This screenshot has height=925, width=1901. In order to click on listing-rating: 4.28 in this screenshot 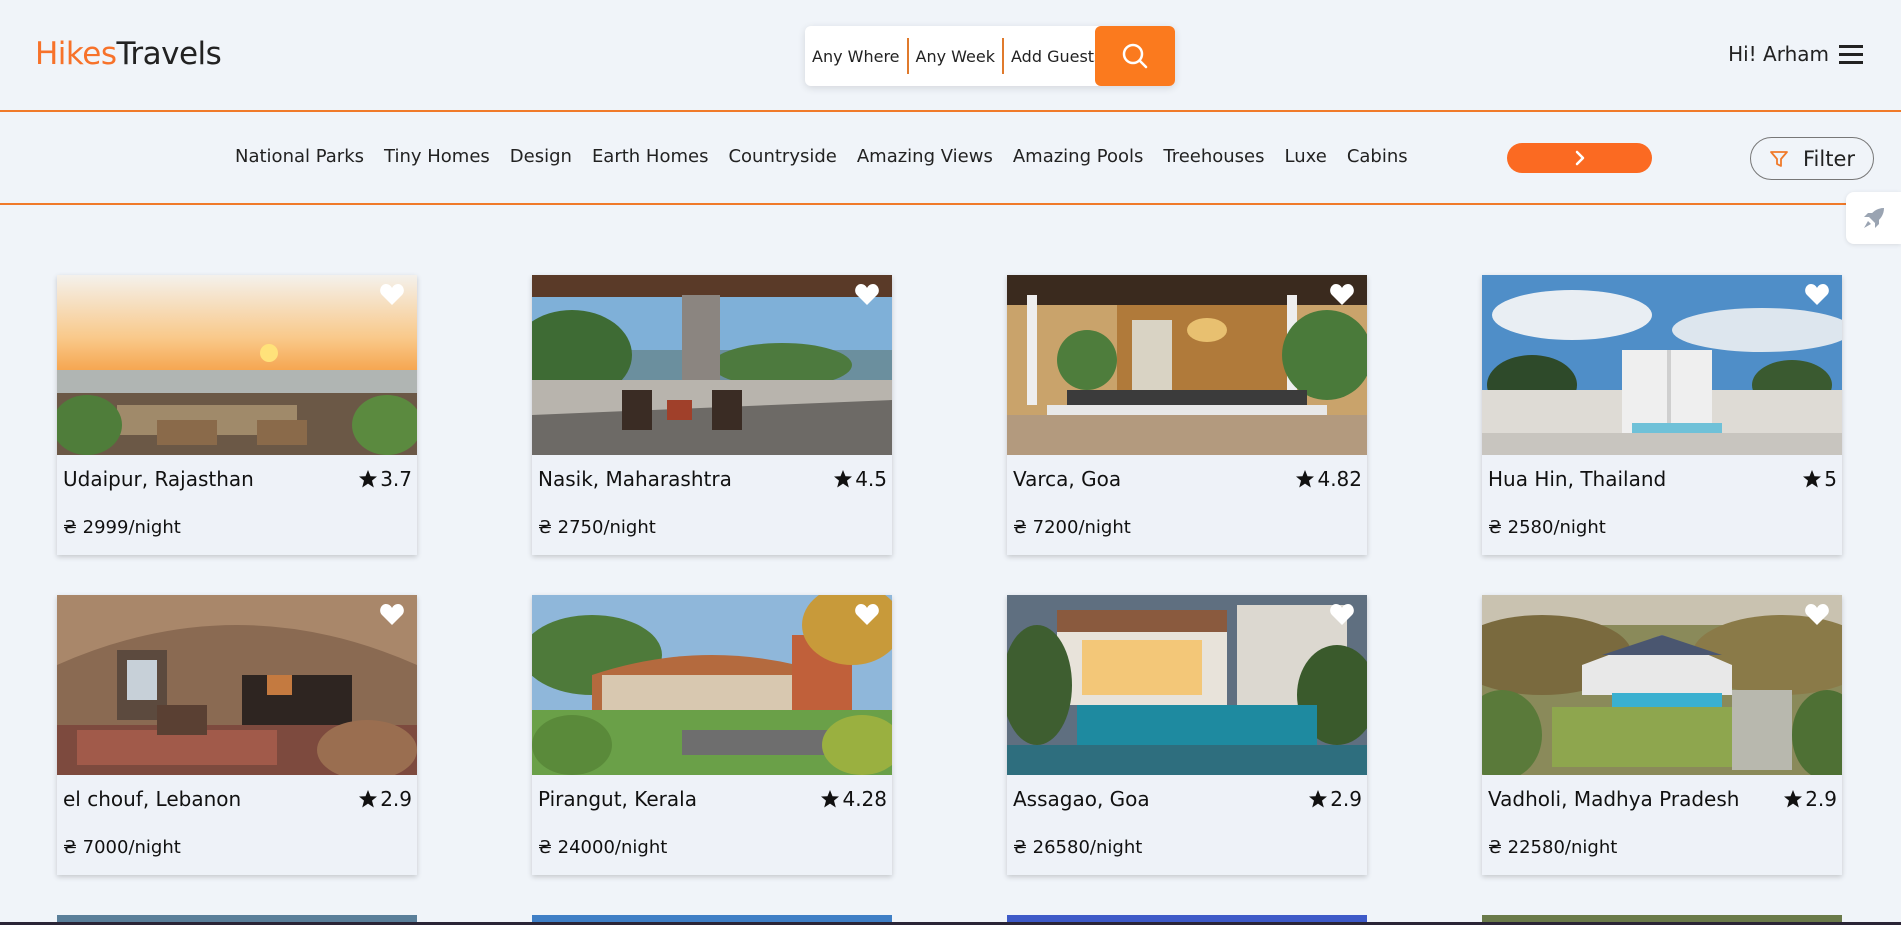, I will do `click(853, 799)`.